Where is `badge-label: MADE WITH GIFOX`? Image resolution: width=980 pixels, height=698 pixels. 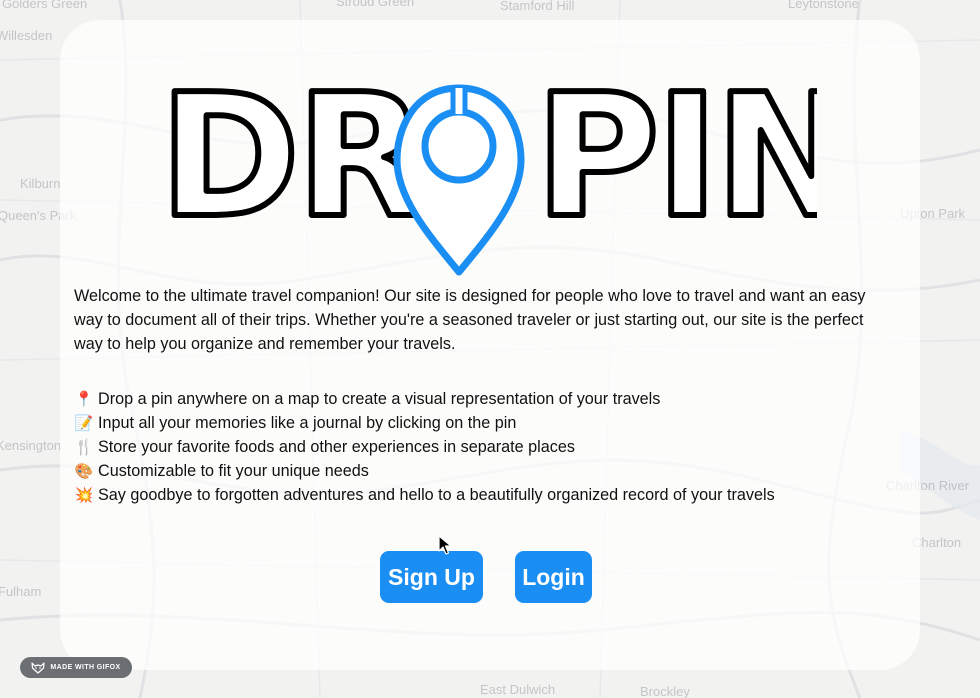
badge-label: MADE WITH GIFOX is located at coordinates (85, 667).